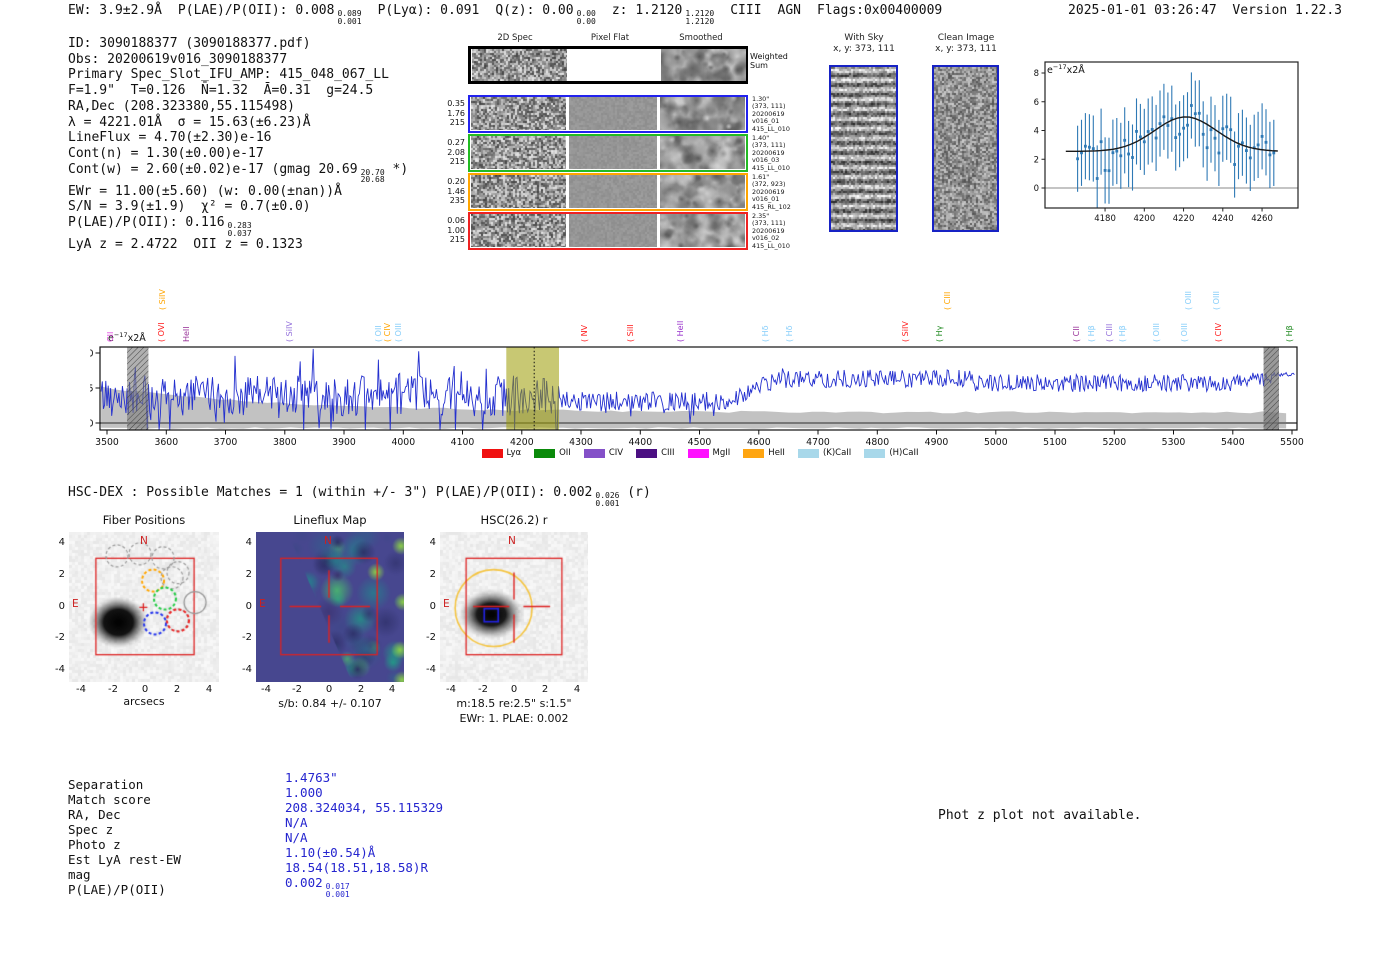  Describe the element at coordinates (166, 153) in the screenshot. I see `info-line-7: Cont(n) = 1.30(±0.00)e-17` at that location.